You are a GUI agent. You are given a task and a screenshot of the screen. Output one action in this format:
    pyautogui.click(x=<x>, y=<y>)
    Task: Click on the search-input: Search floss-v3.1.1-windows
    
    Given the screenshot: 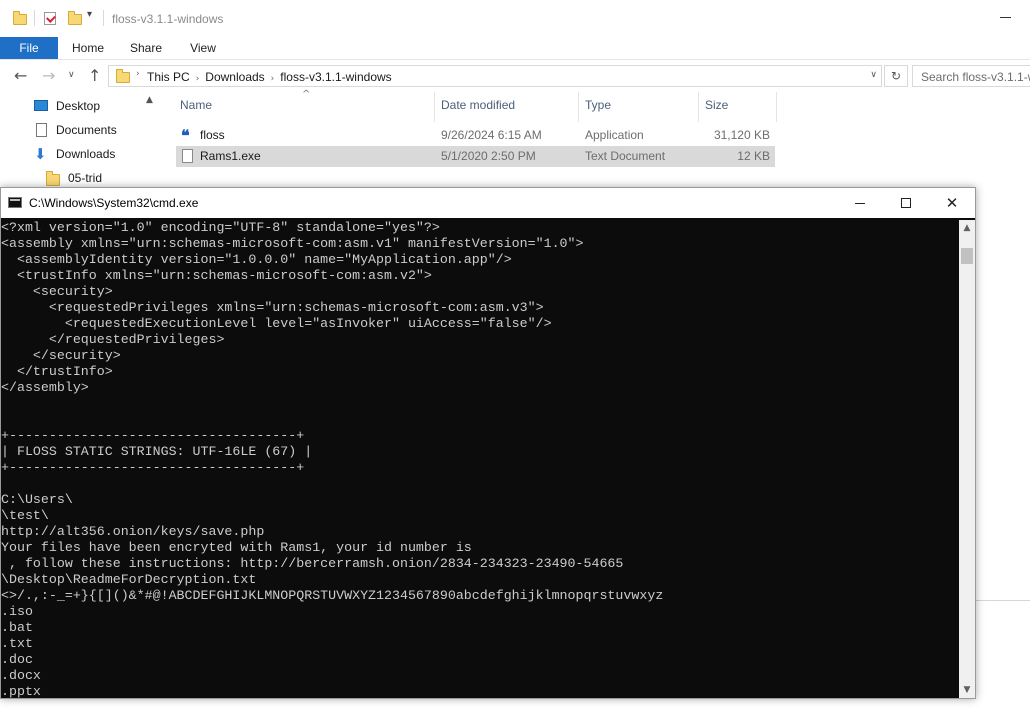 What is the action you would take?
    pyautogui.click(x=971, y=76)
    